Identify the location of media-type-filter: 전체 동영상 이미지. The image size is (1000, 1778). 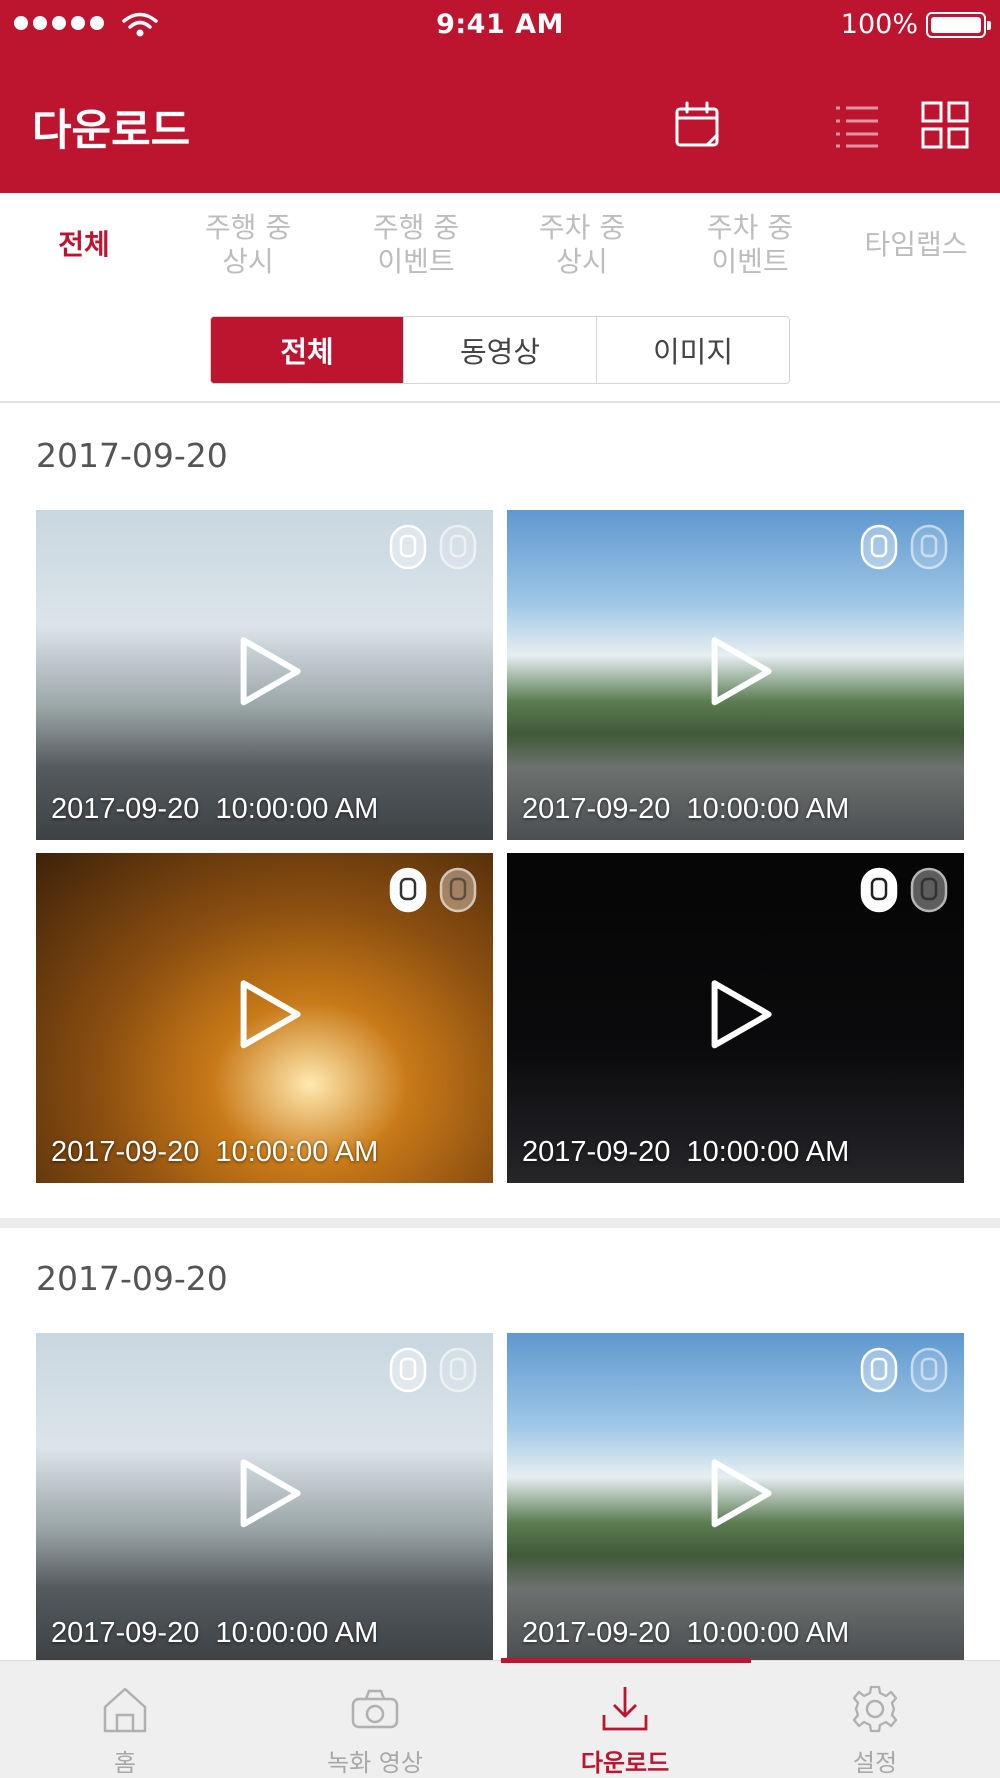
(500, 350).